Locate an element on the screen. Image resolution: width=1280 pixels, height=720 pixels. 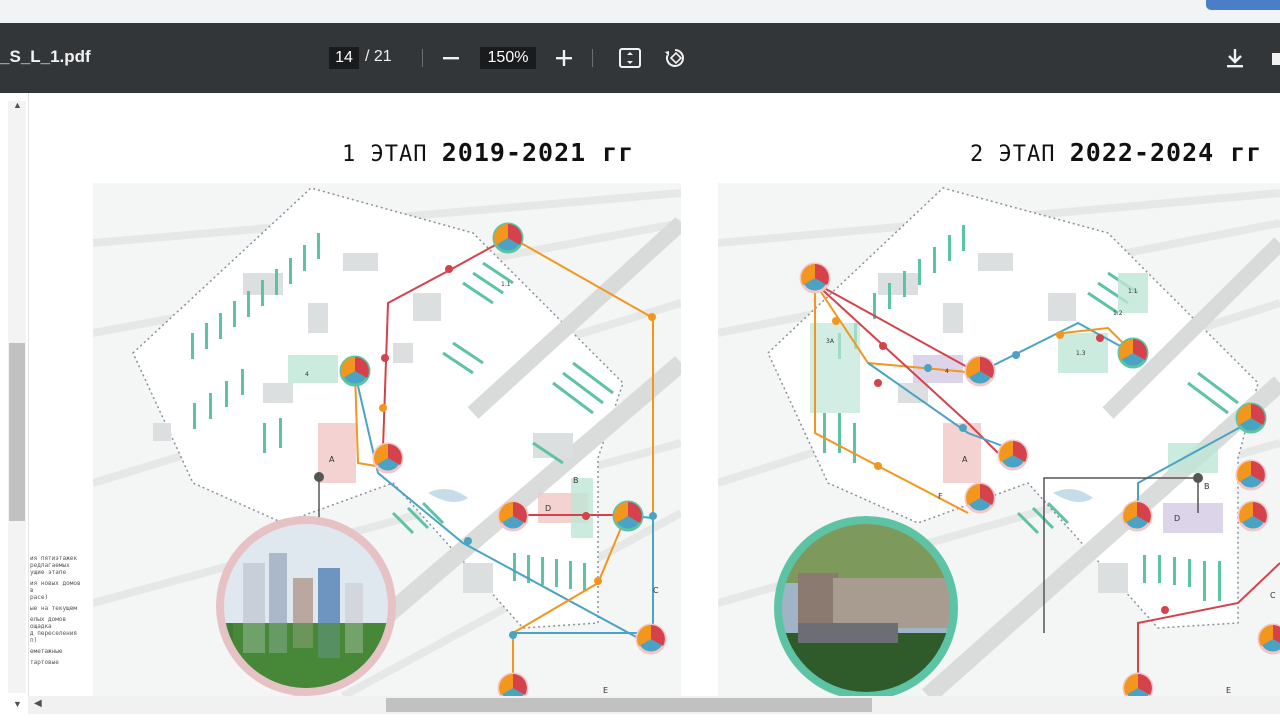
plus-icon is located at coordinates (564, 58).